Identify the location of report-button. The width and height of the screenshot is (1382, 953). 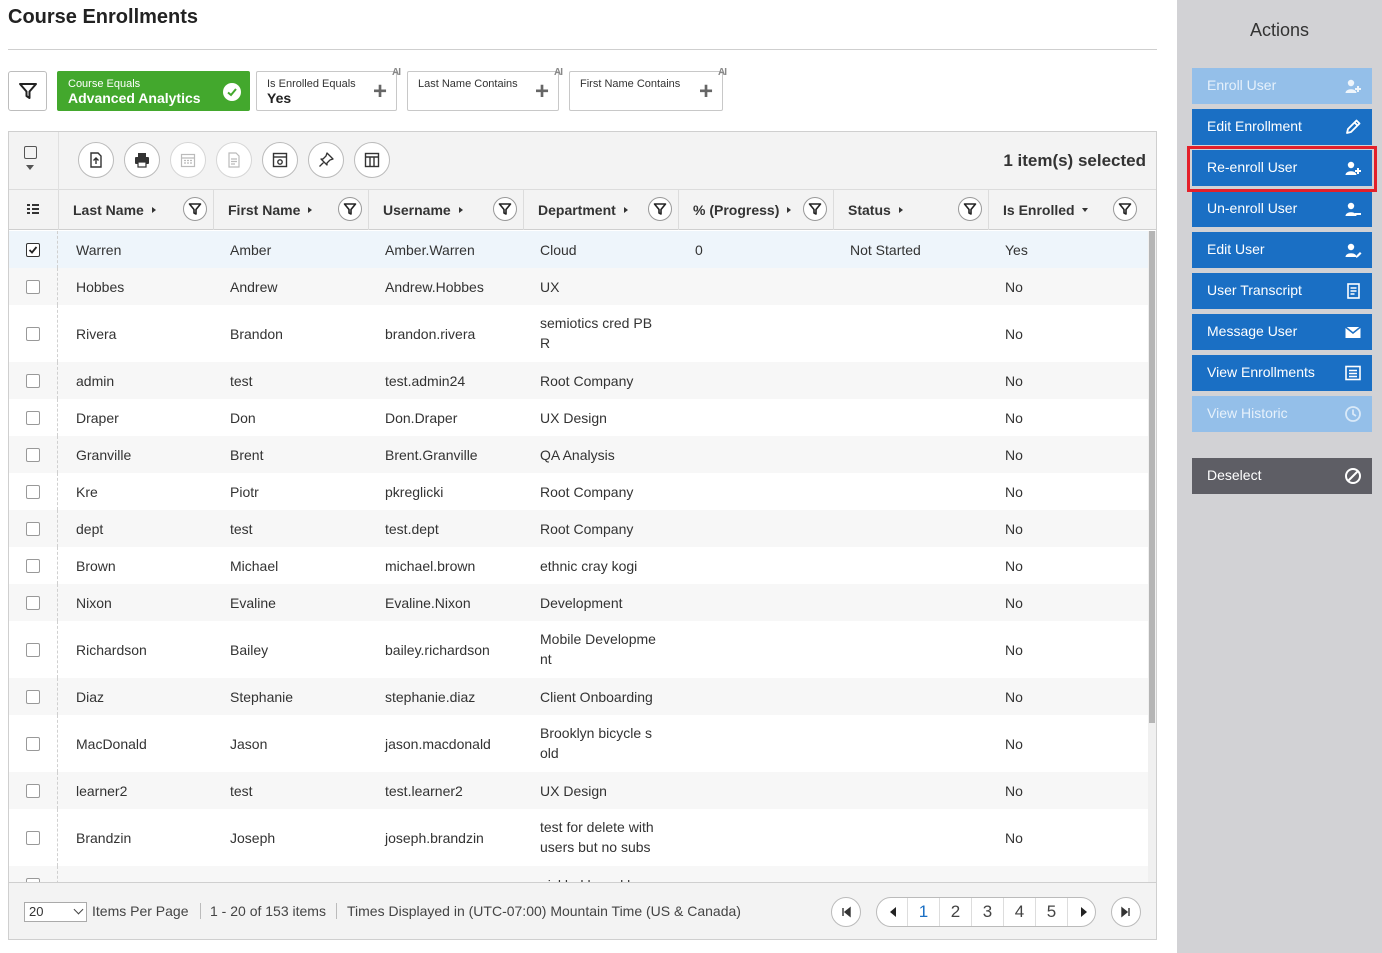
(234, 160).